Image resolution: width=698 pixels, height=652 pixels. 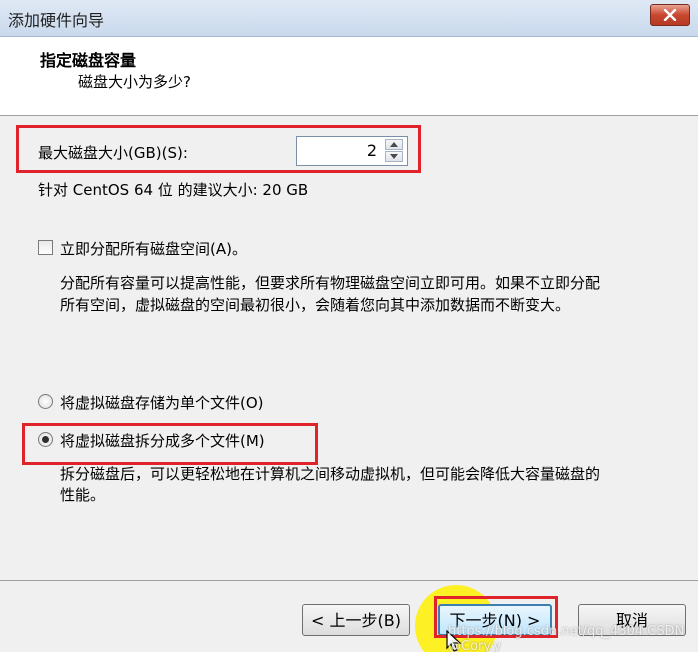 What do you see at coordinates (173, 190) in the screenshot?
I see `recommended-size-text: 针对 CentOS 64 位 的建议大小: 20 GB` at bounding box center [173, 190].